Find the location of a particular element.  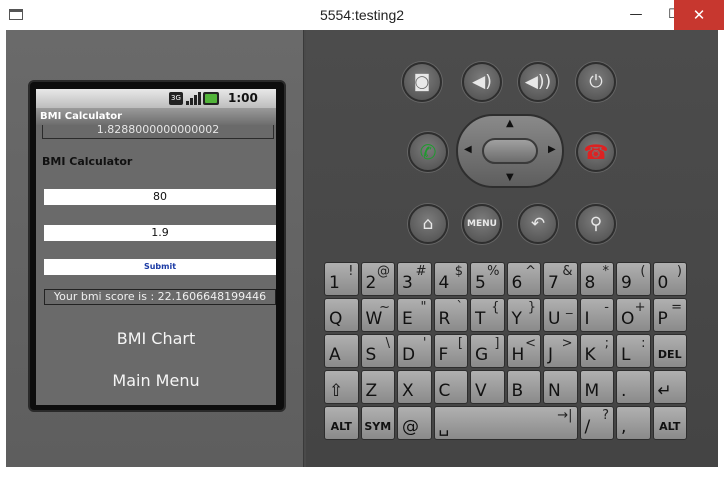

key-8-key: 8 * is located at coordinates (596, 279).